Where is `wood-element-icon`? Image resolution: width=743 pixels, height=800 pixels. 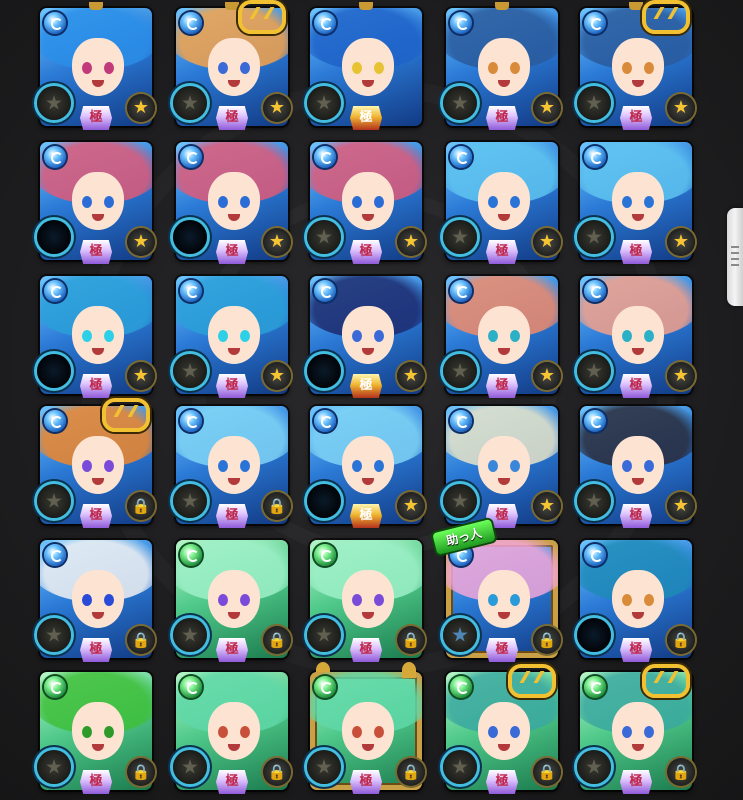 wood-element-icon is located at coordinates (55, 687).